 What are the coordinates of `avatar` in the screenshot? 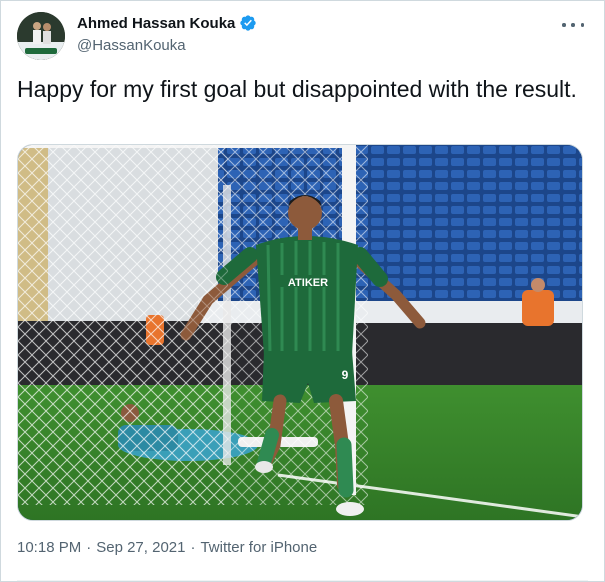 It's located at (41, 36).